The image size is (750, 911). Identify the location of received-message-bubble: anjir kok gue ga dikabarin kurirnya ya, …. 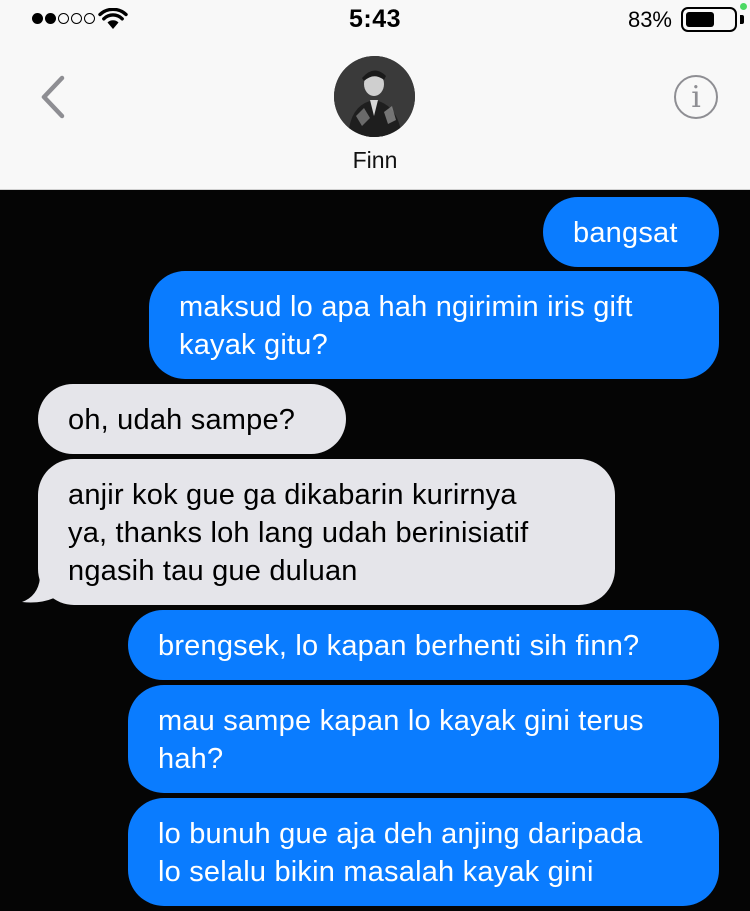
(326, 532).